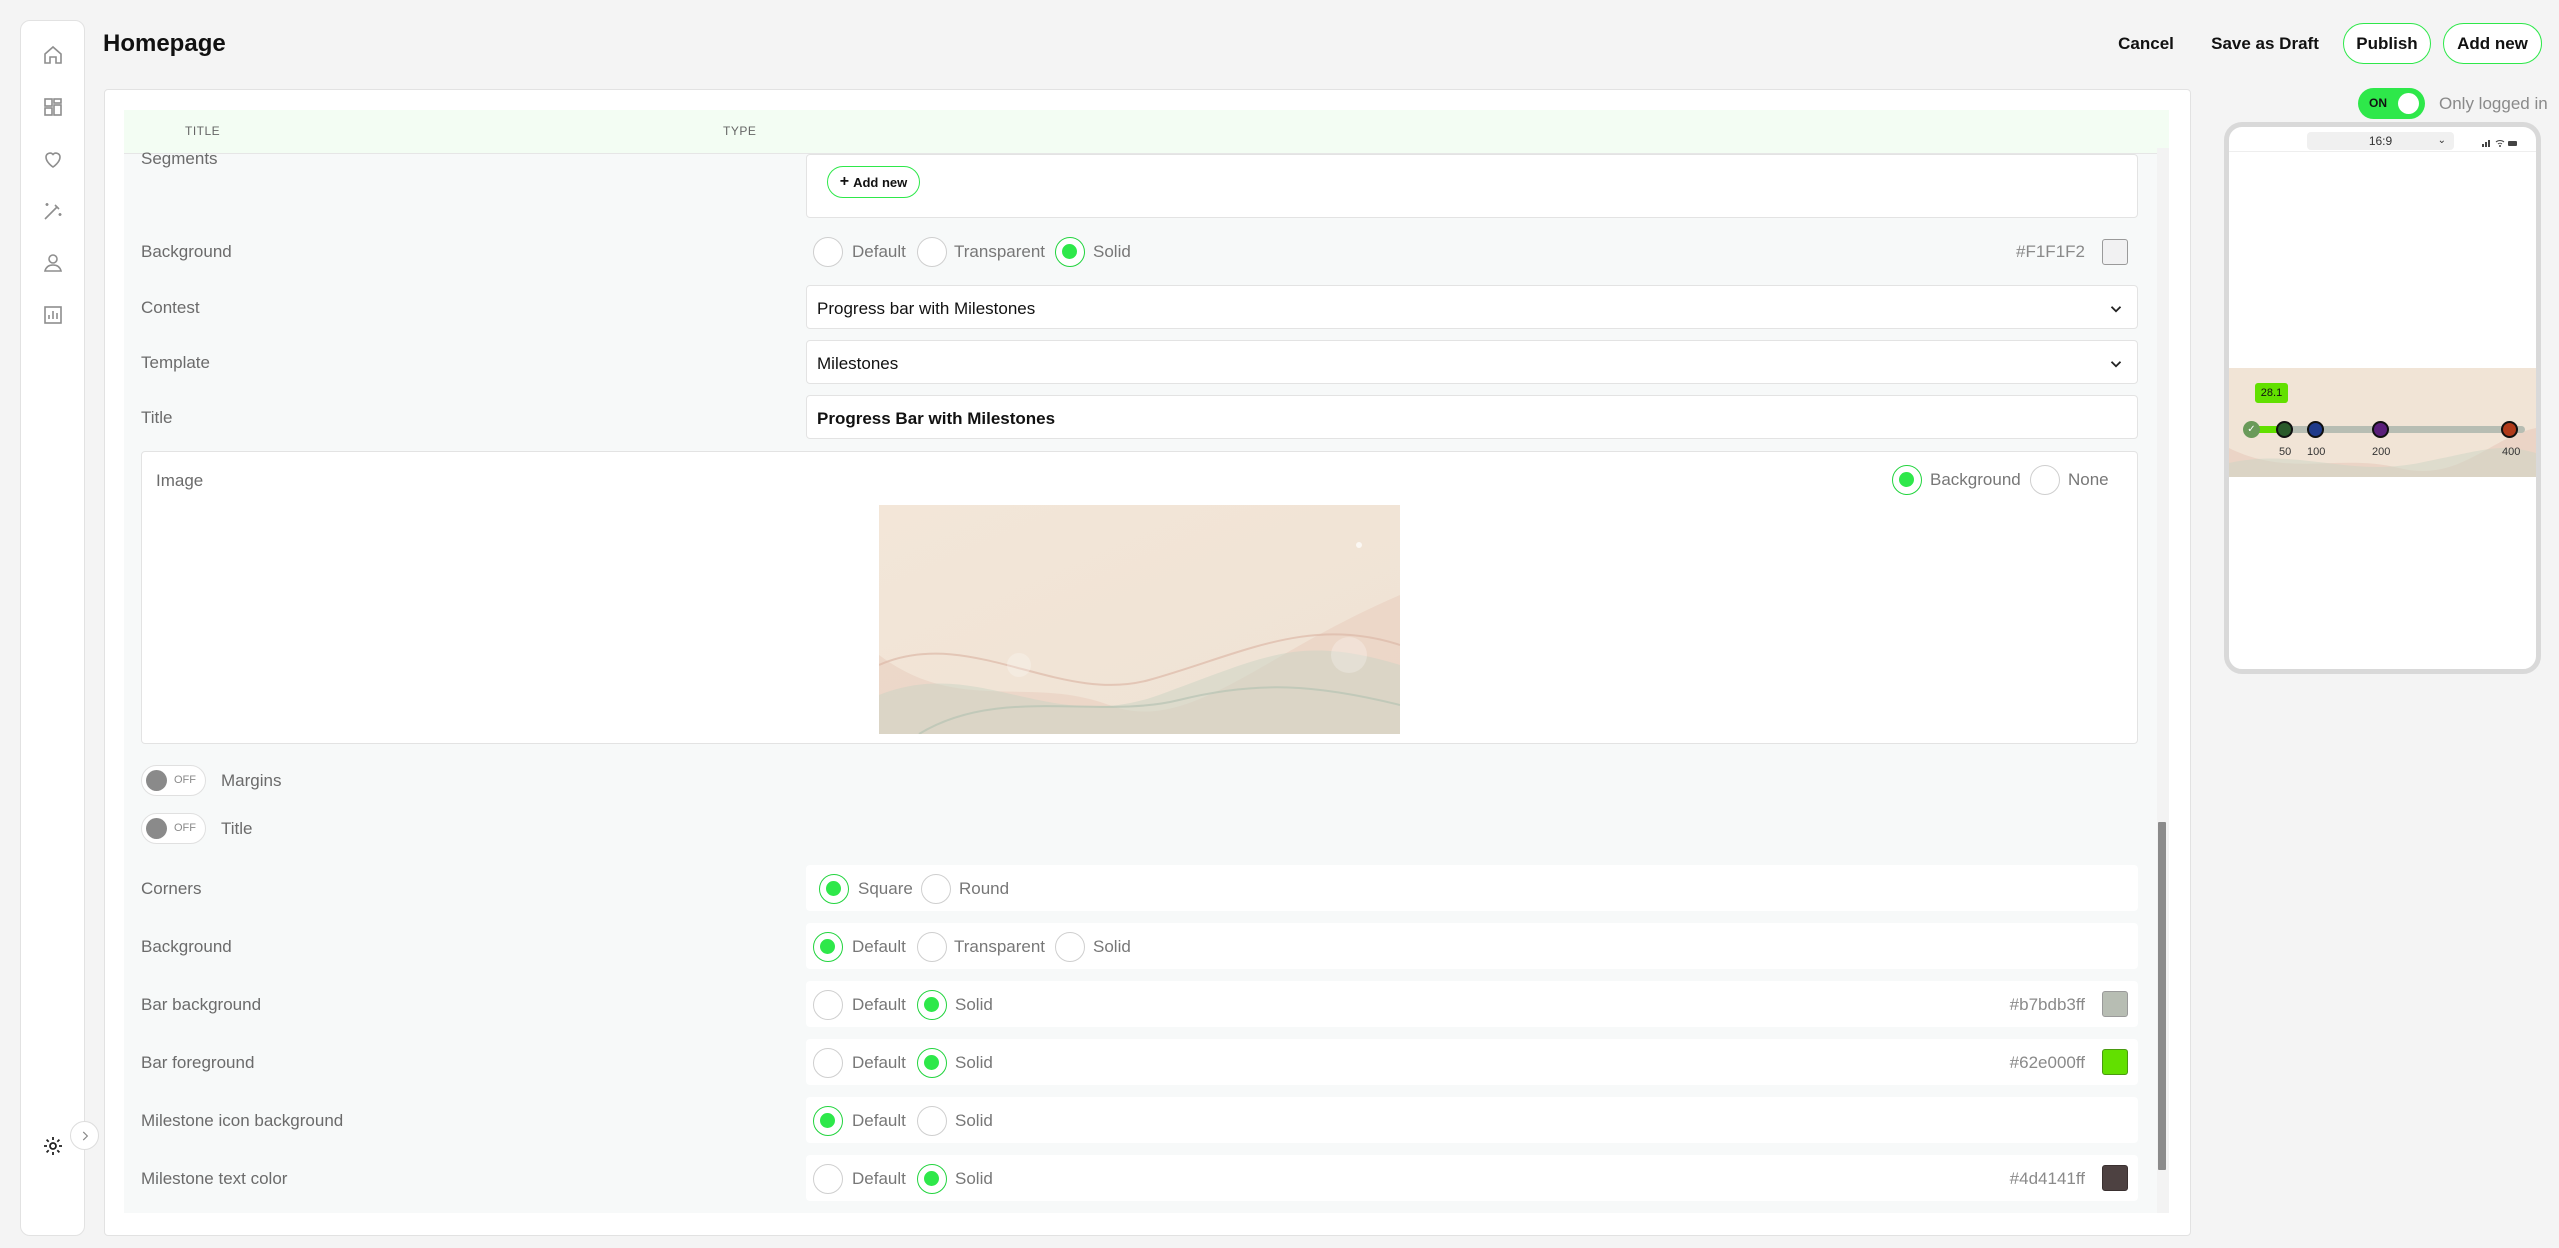 Image resolution: width=2559 pixels, height=1248 pixels. What do you see at coordinates (53, 211) in the screenshot?
I see `magic-wand-icon` at bounding box center [53, 211].